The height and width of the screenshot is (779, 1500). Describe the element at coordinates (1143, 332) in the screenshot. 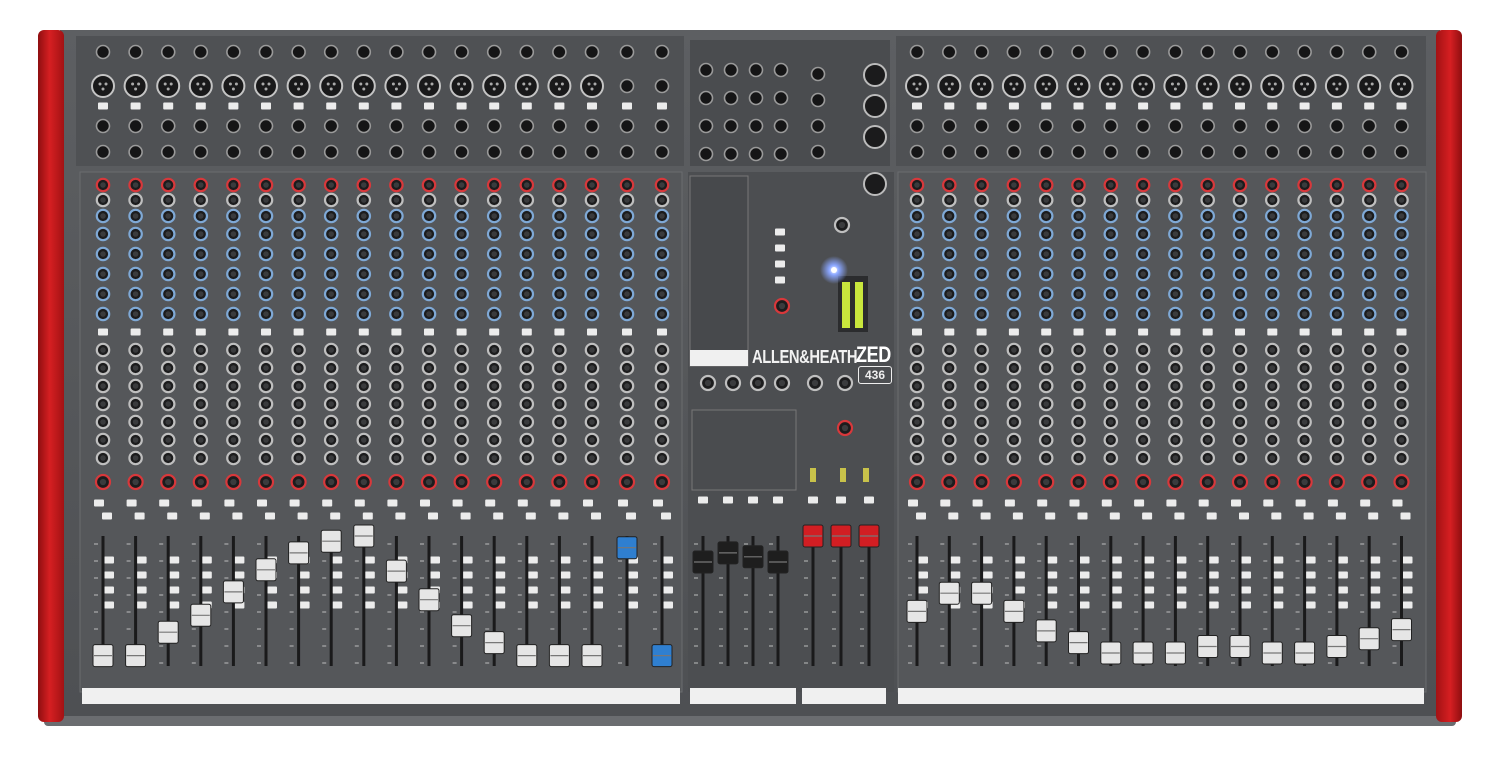

I see `right-channel-8-eq-in-button` at that location.